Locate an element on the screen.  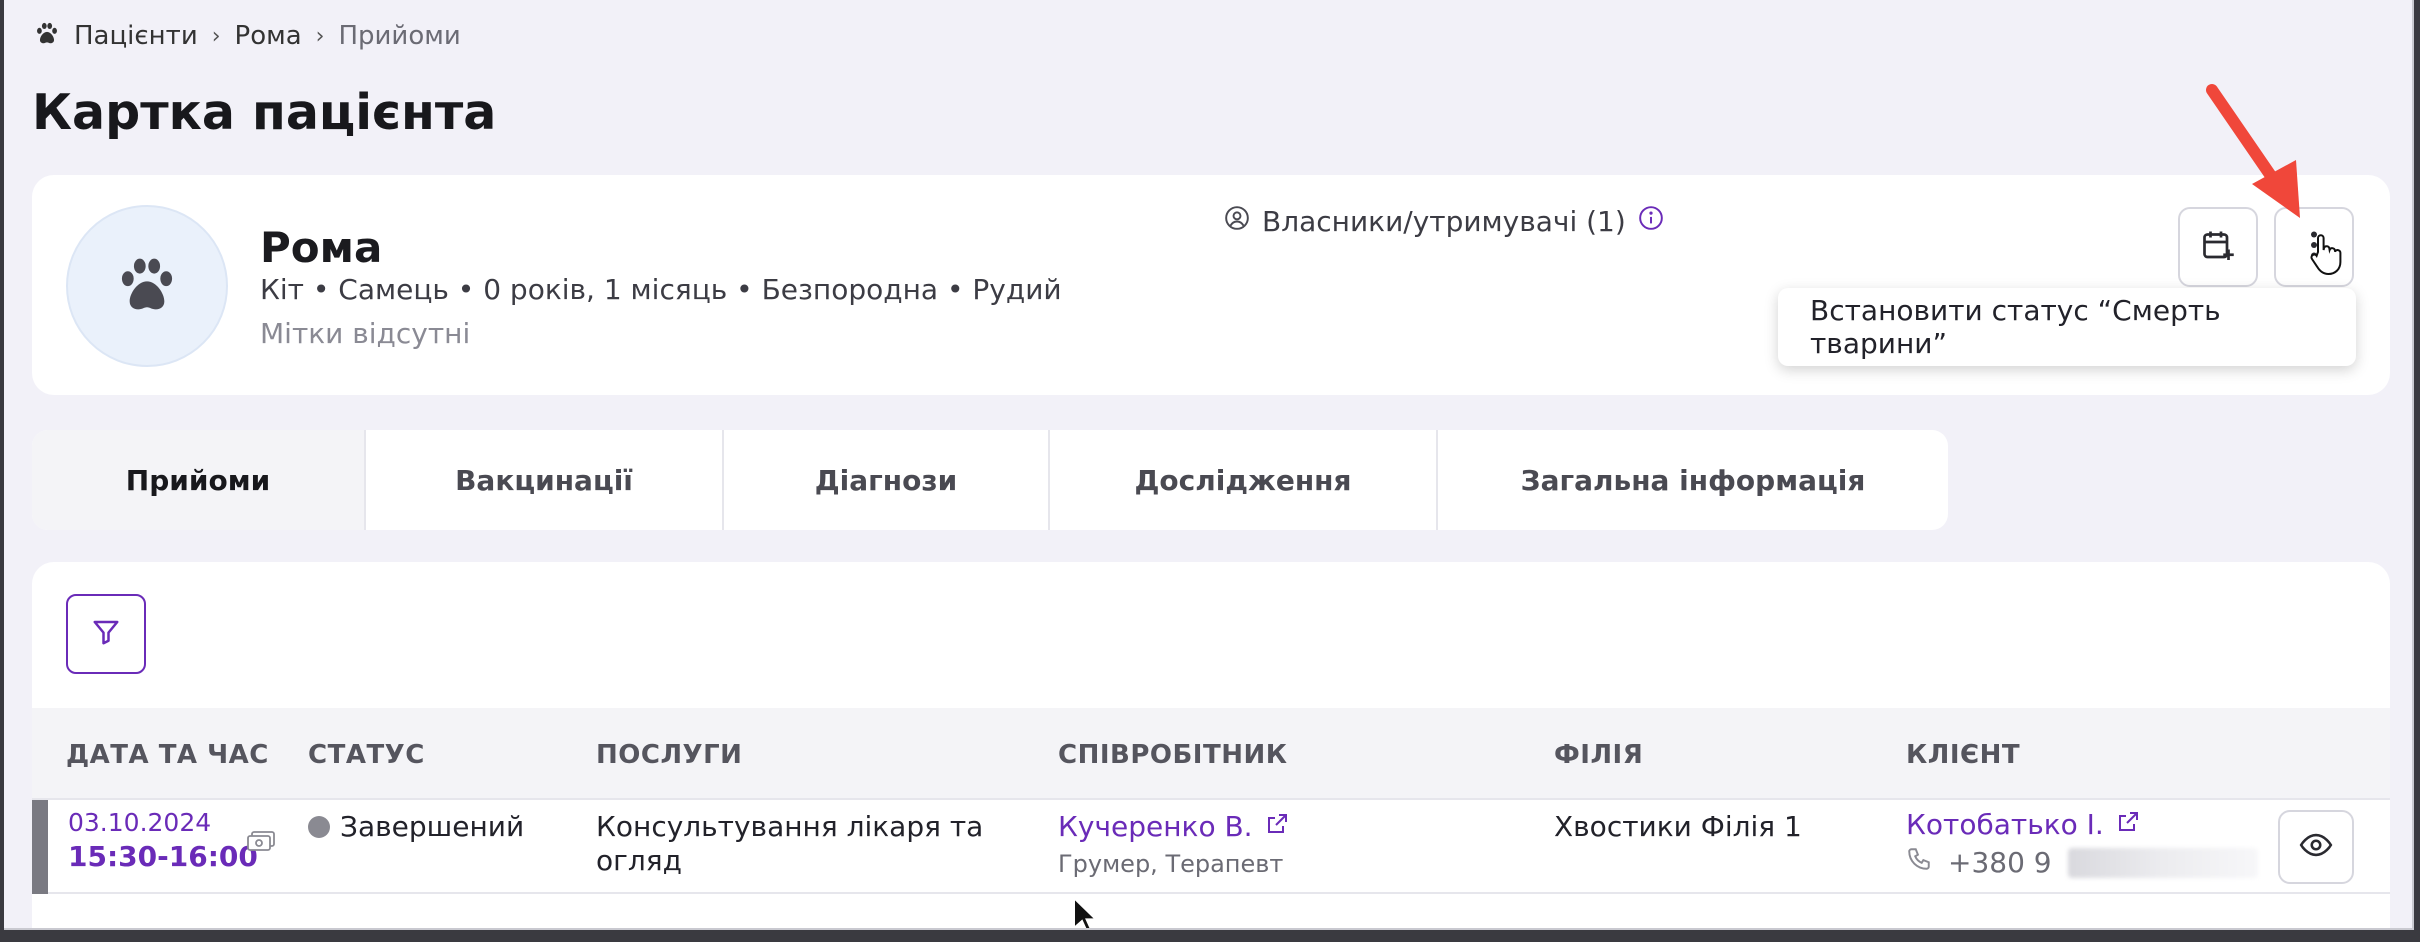
red-arrow-icon is located at coordinates (2259, 157).